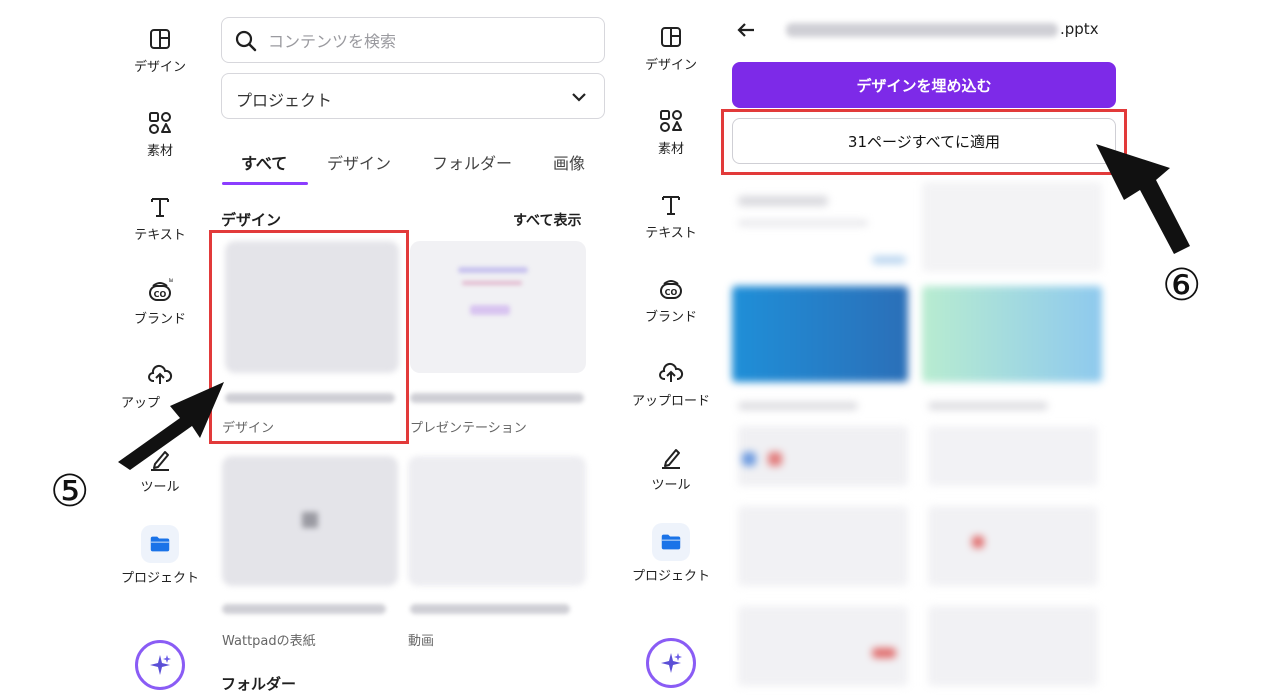  What do you see at coordinates (259, 684) in the screenshot?
I see `folders-section-title: フォルダー` at bounding box center [259, 684].